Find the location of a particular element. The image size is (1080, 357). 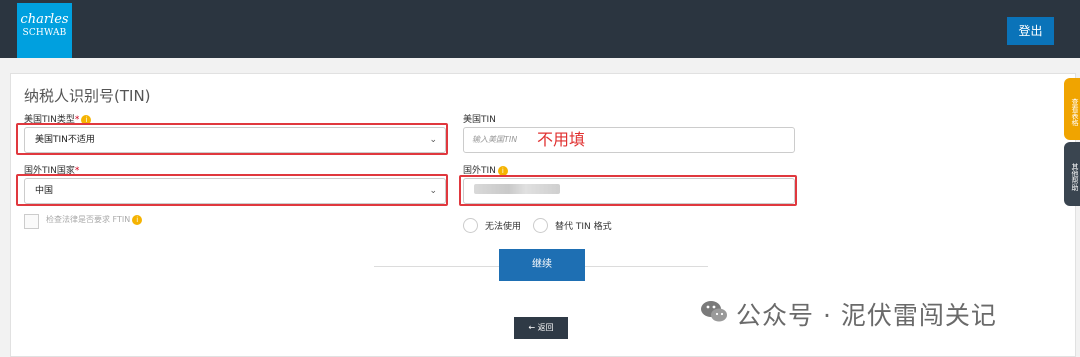

back-label: 返回 is located at coordinates (545, 327).